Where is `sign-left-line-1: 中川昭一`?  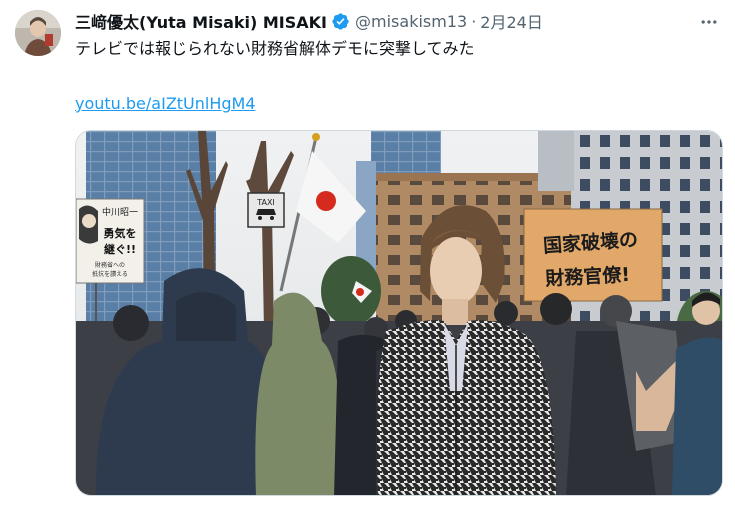
sign-left-line-1: 中川昭一 is located at coordinates (120, 212).